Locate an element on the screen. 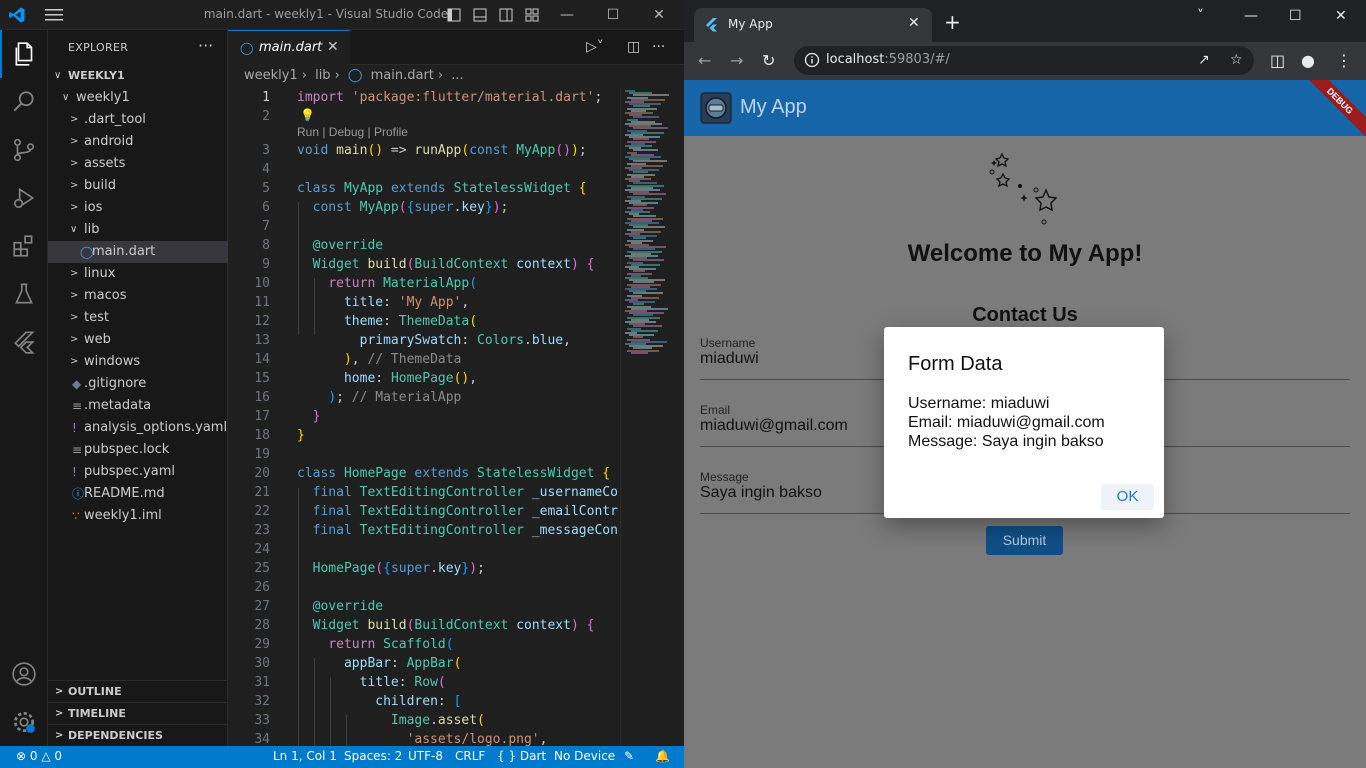  tree-item: ! pubspec.yaml is located at coordinates (138, 472).